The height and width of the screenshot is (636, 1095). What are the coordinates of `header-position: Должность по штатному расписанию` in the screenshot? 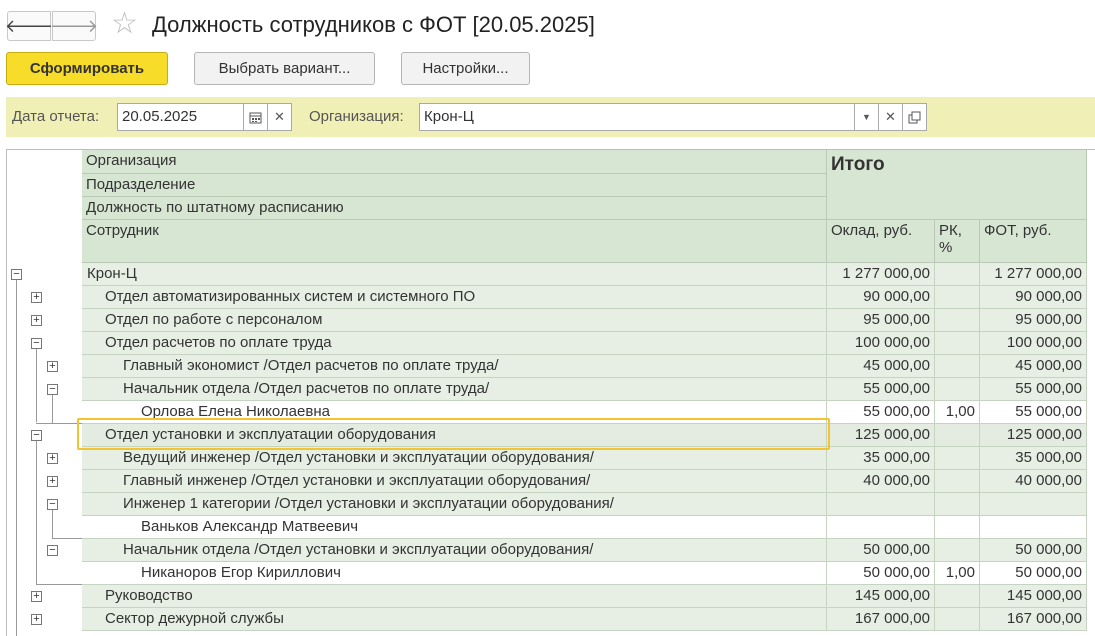 It's located at (454, 208).